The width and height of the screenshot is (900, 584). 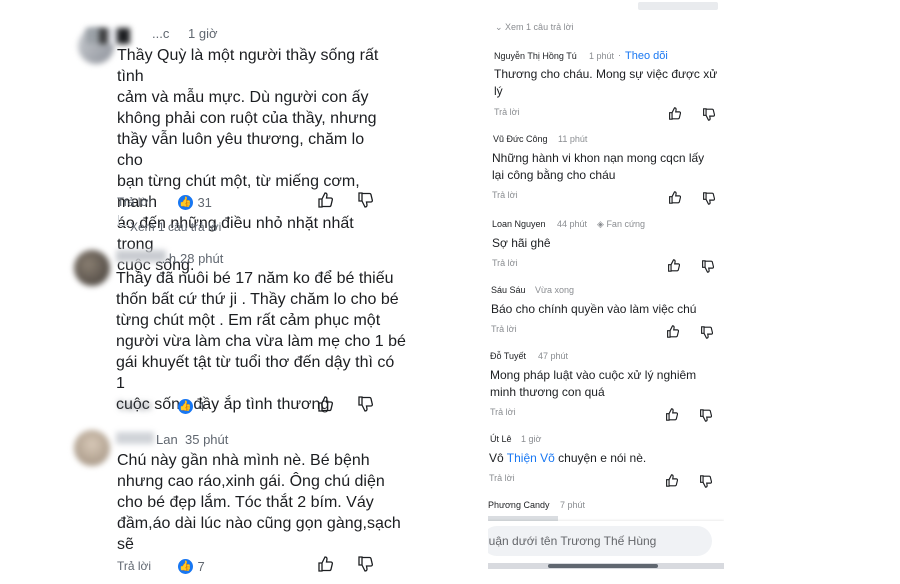 I want to click on like-count-value: 4, so click(x=201, y=406).